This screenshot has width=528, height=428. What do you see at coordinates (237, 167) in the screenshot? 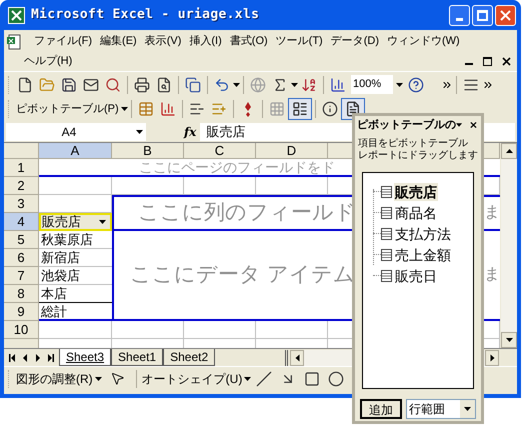
I see `drop-hint: ここにページのフィールドをド` at bounding box center [237, 167].